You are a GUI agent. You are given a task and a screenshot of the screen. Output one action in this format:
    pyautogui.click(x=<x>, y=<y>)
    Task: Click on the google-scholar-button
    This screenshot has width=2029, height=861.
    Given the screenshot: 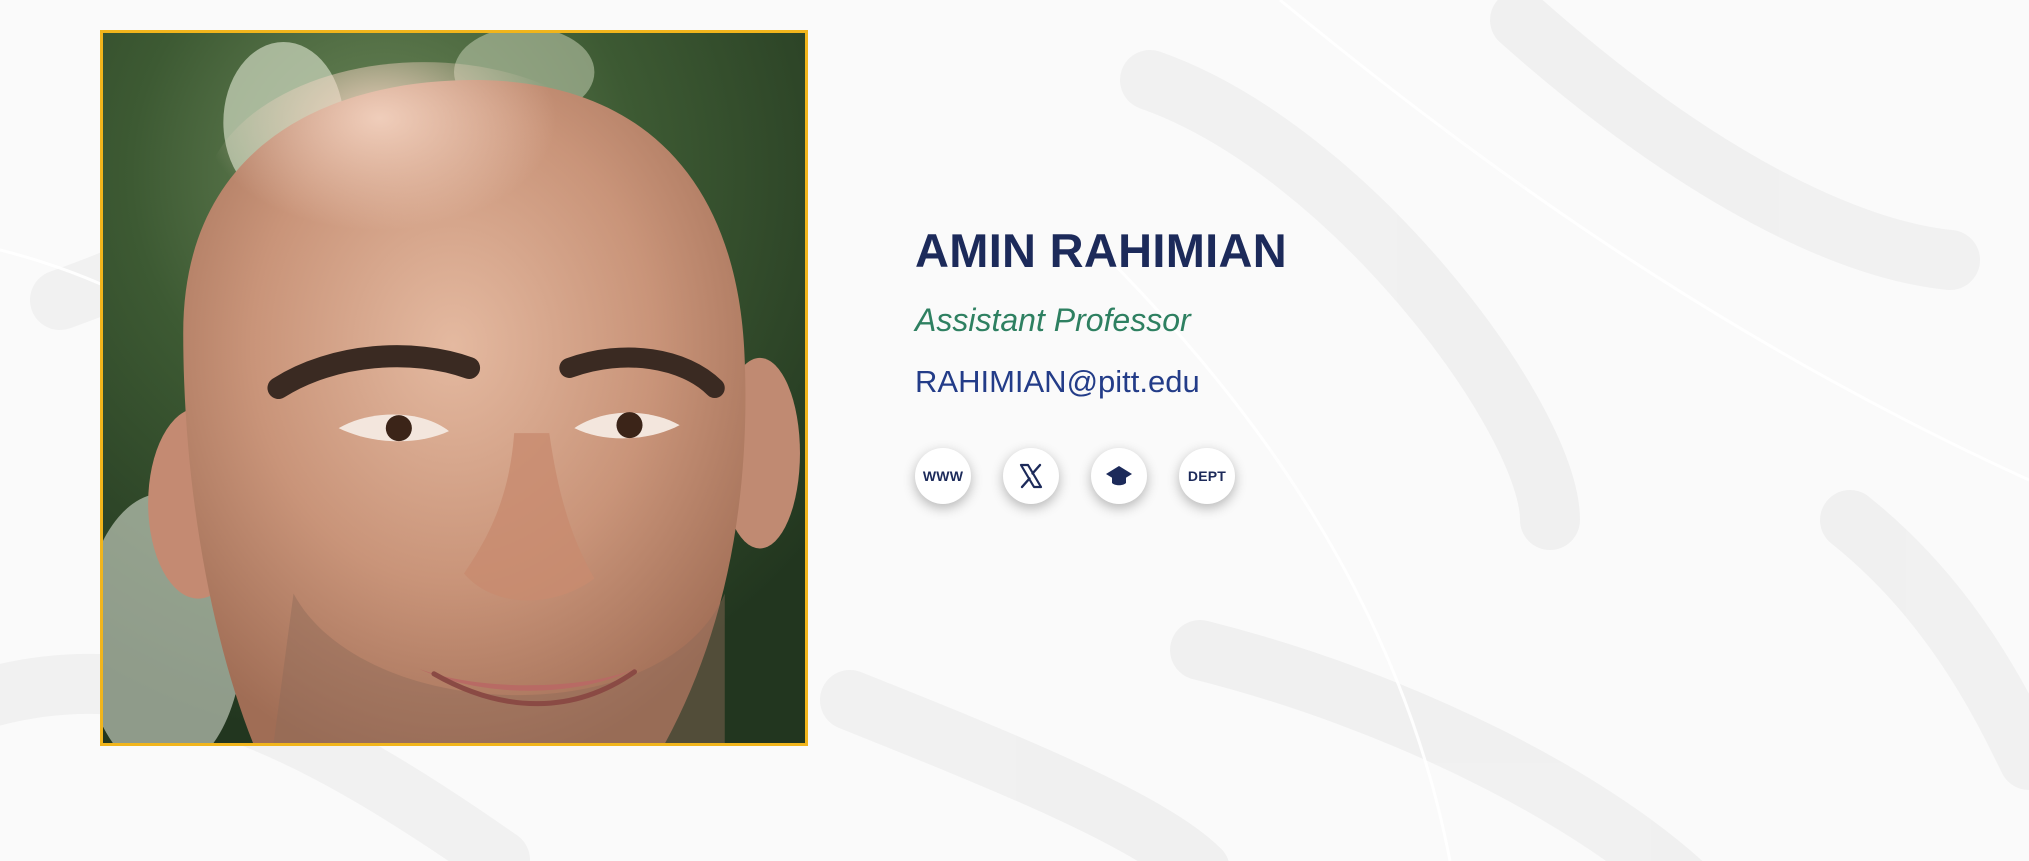 What is the action you would take?
    pyautogui.click(x=1119, y=476)
    